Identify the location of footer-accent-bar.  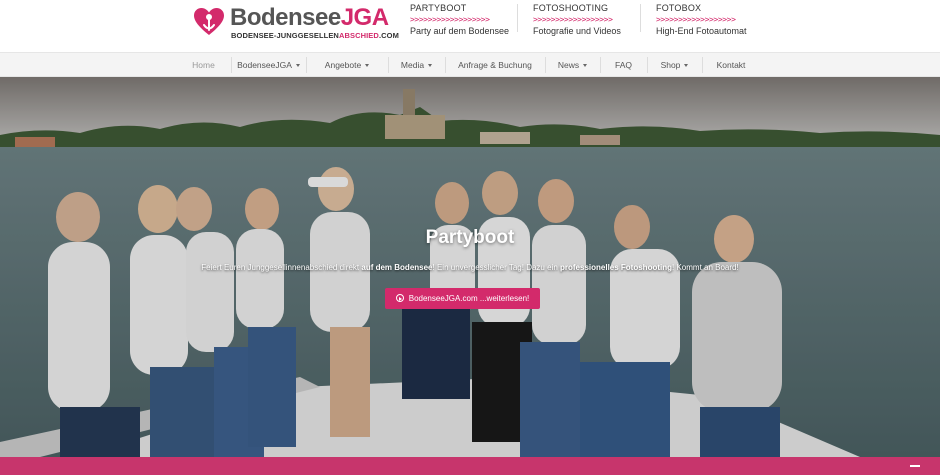
(470, 466).